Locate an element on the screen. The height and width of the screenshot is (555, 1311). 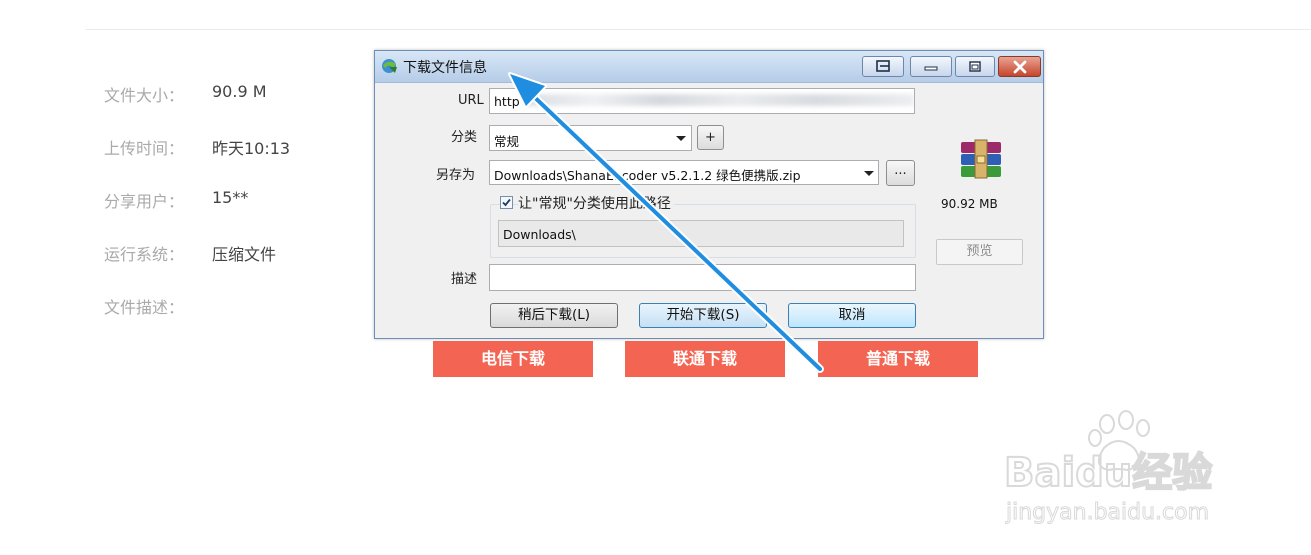
baidu-jingyan-watermark: Baidu经验 jingyan.baidu.com is located at coordinates (1108, 468).